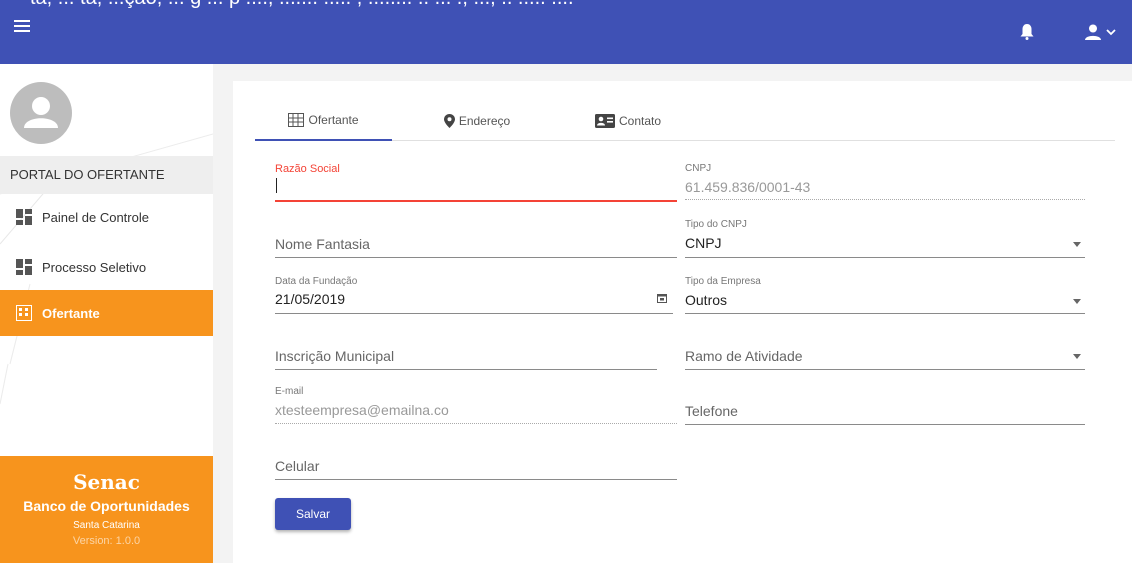  I want to click on portal-title: PORTAL DO OFERTANTE, so click(106, 175).